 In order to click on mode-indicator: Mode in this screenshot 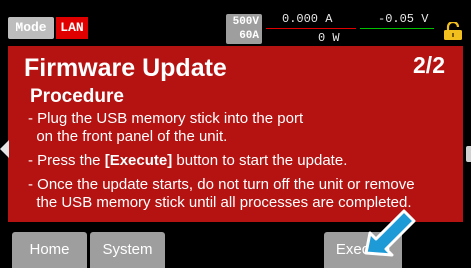, I will do `click(31, 28)`.